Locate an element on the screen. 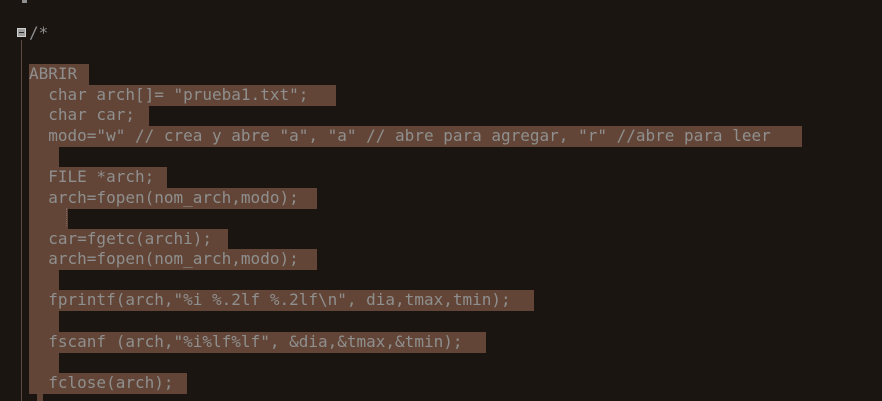 The height and width of the screenshot is (401, 882). code-line: char arch[]= "prueba1.txt"; is located at coordinates (178, 94).